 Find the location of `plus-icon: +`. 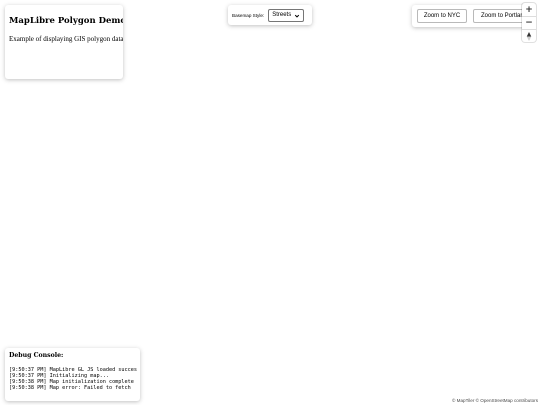

plus-icon: + is located at coordinates (529, 9).